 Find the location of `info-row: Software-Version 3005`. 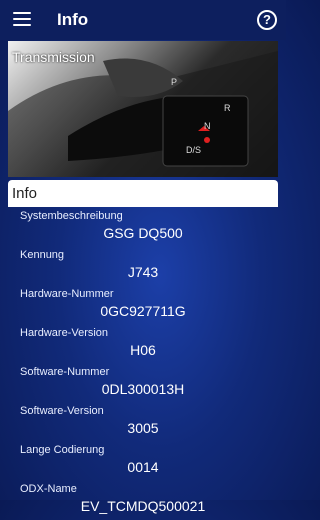

info-row: Software-Version 3005 is located at coordinates (143, 422).